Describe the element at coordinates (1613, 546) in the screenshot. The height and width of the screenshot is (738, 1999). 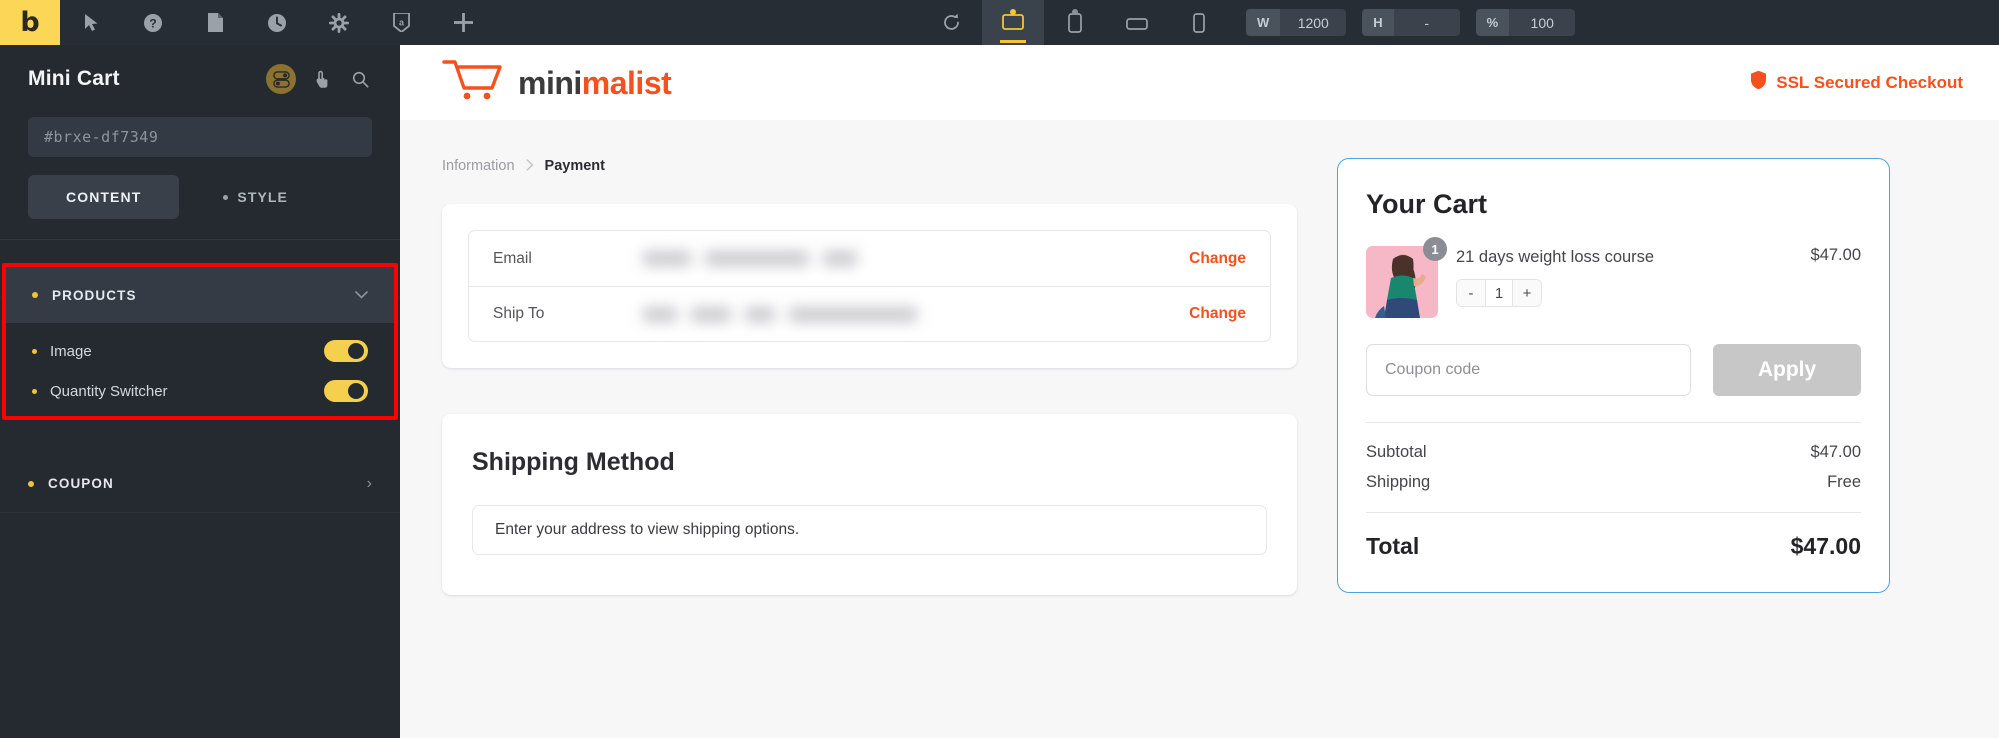
I see `grand-total-row: Total $47.00` at that location.